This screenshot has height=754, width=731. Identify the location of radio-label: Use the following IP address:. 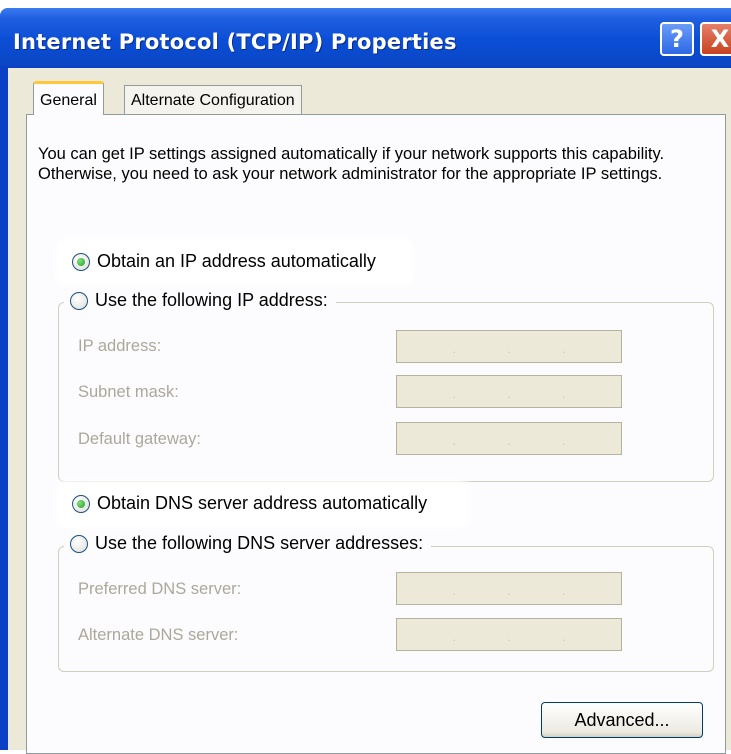
(211, 300).